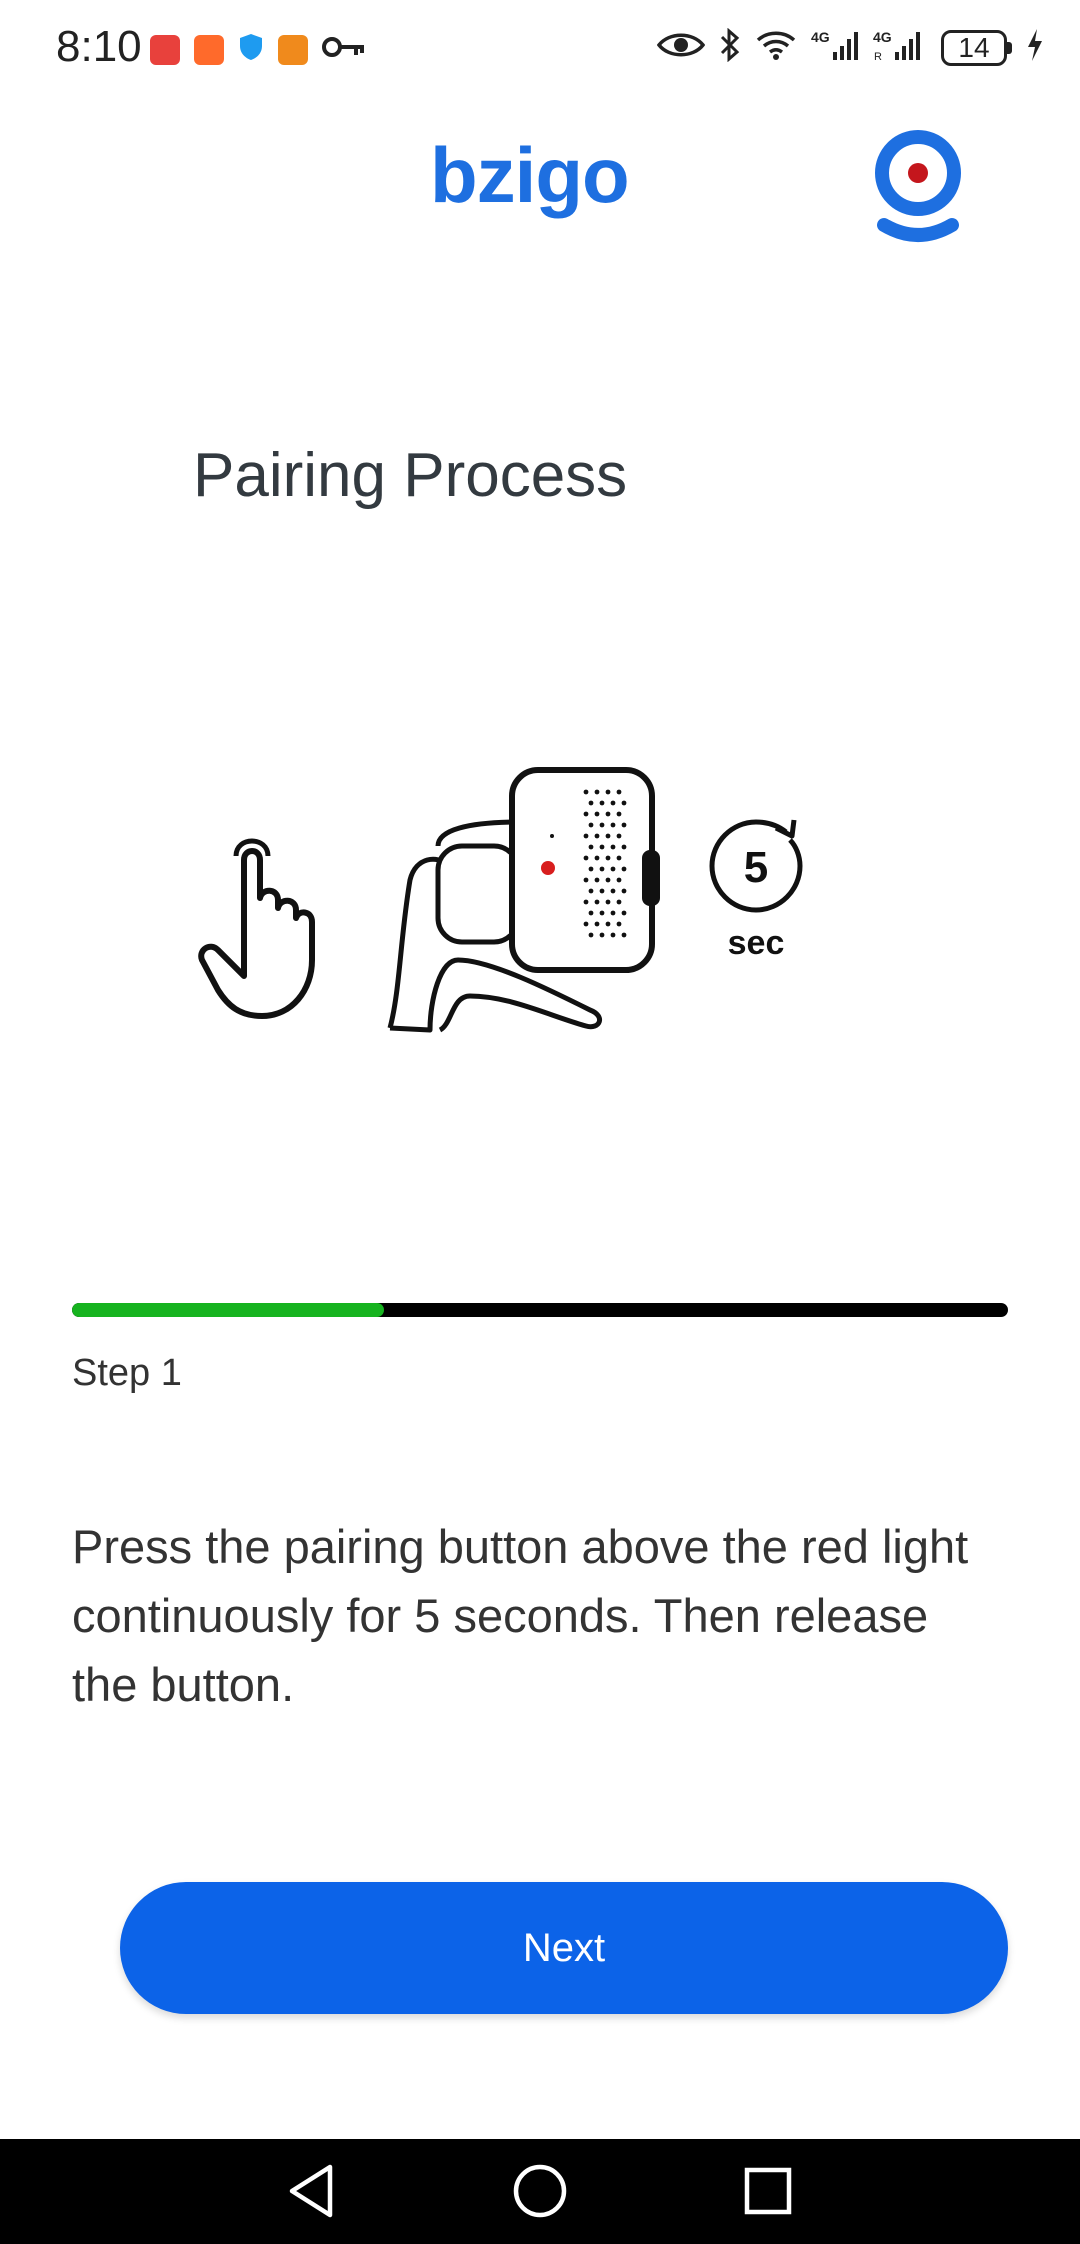 The width and height of the screenshot is (1080, 2244). What do you see at coordinates (768, 2191) in the screenshot?
I see `recents-icon` at bounding box center [768, 2191].